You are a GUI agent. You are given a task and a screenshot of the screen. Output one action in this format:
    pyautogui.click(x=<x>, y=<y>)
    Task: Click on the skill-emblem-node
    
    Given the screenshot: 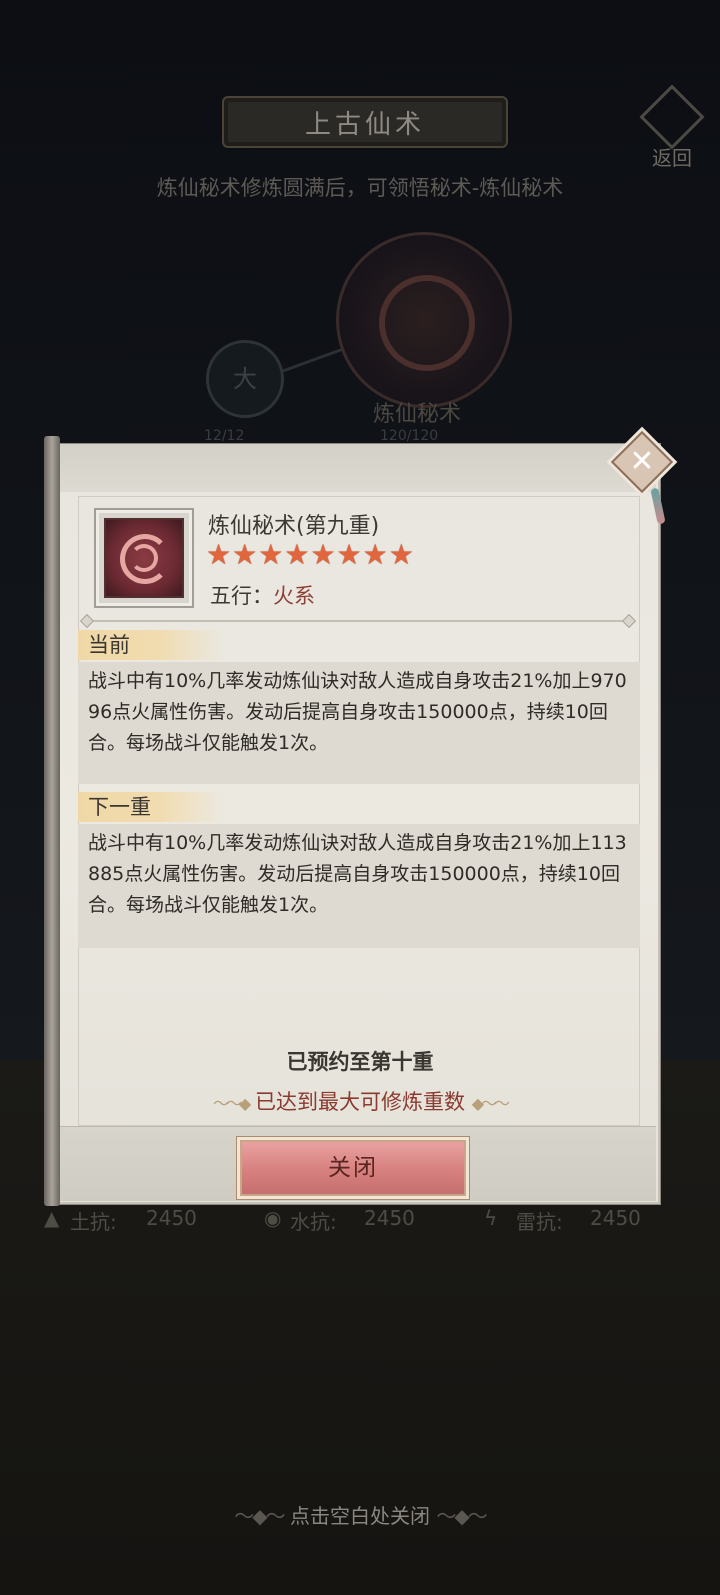 What is the action you would take?
    pyautogui.click(x=424, y=320)
    